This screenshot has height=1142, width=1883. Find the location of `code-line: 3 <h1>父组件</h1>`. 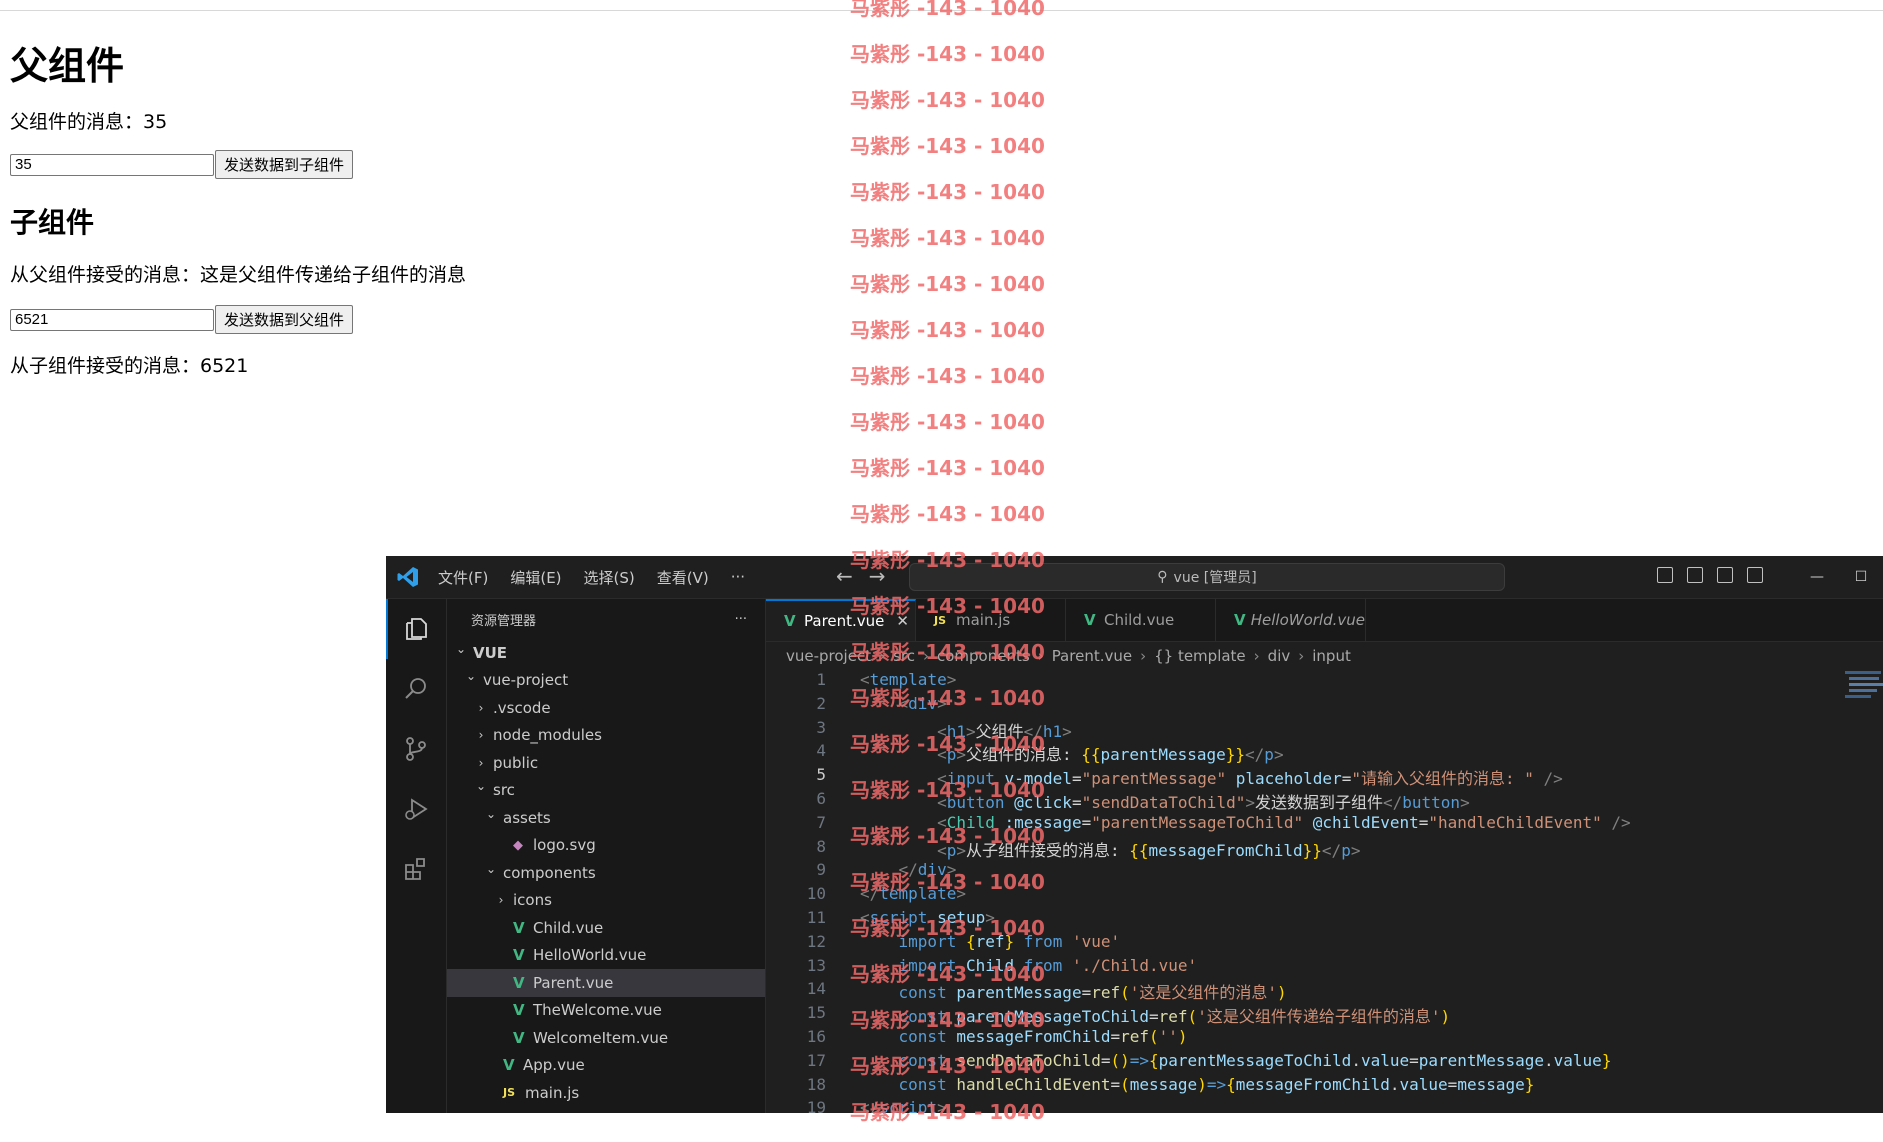

code-line: 3 <h1>父组件</h1> is located at coordinates (1324, 730).